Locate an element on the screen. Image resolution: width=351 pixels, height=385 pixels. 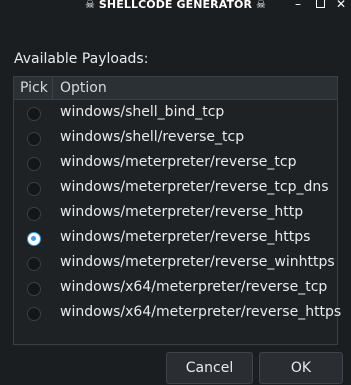
column-divider is located at coordinates (52, 88).